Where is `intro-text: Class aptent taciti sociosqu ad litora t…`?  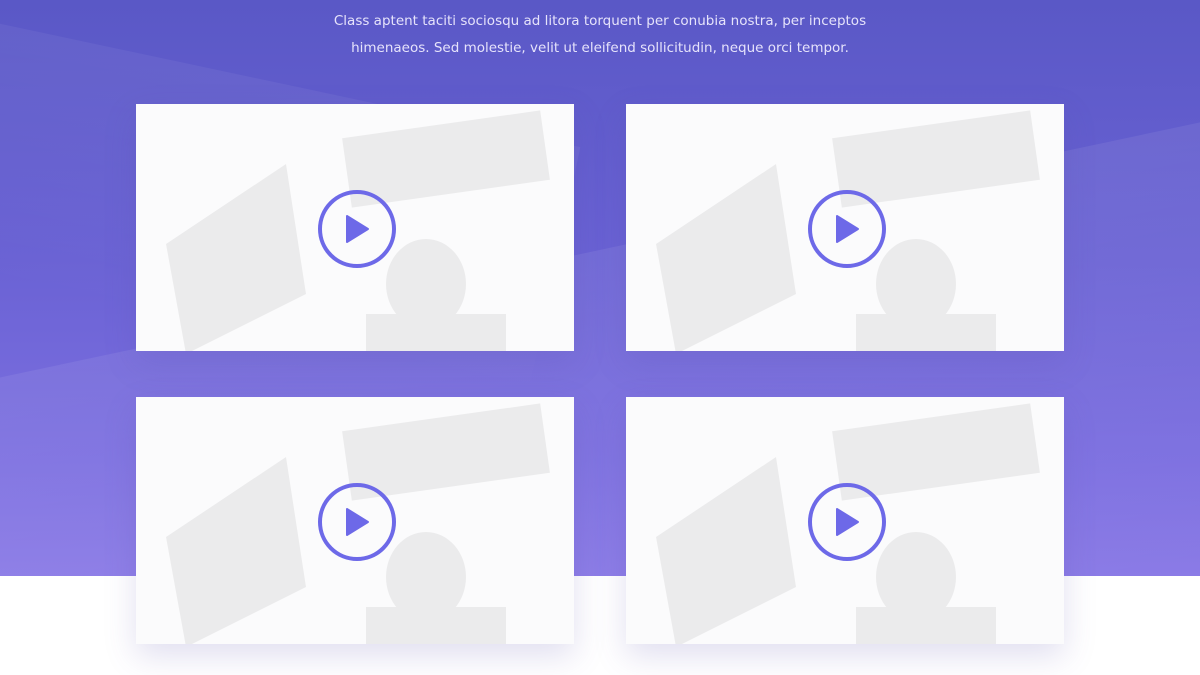
intro-text: Class aptent taciti sociosqu ad litora t… is located at coordinates (600, 35).